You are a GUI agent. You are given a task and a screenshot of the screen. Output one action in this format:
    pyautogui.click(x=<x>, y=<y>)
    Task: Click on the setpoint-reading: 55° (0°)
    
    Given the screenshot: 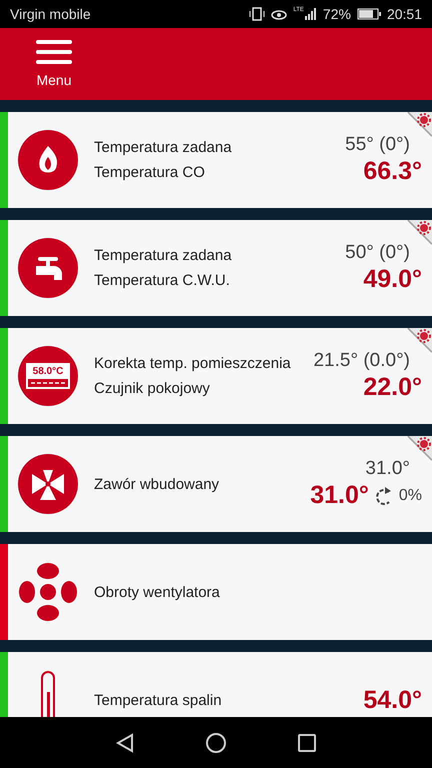 What is the action you would take?
    pyautogui.click(x=378, y=145)
    